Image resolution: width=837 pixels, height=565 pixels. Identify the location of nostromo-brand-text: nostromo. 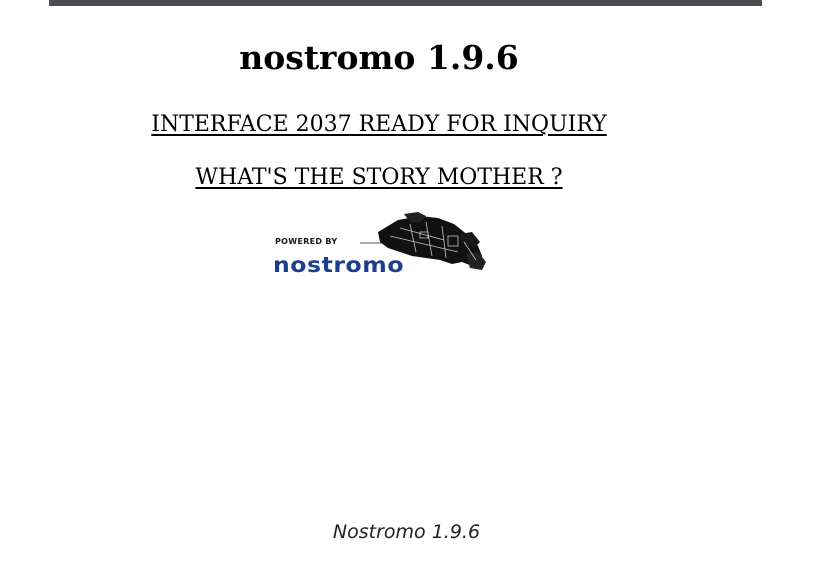
(339, 265).